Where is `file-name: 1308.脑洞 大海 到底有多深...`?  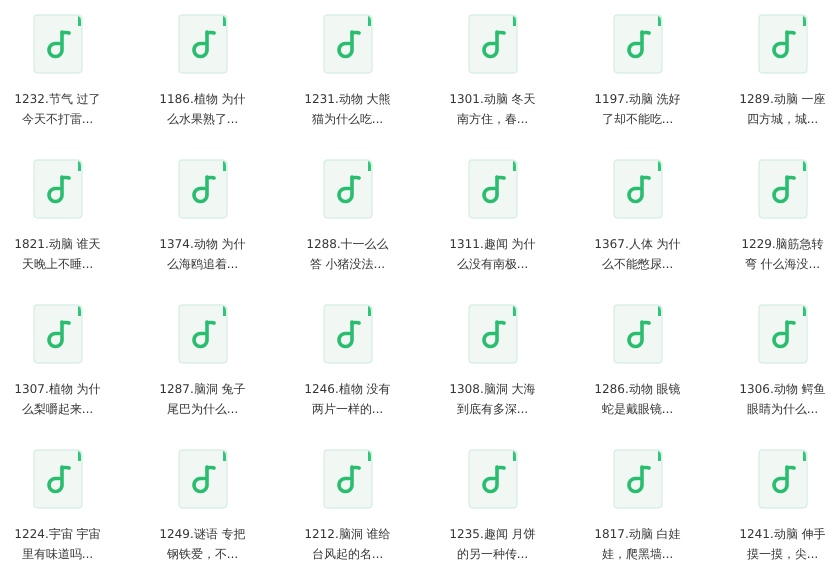
file-name: 1308.脑洞 大海 到底有多深... is located at coordinates (492, 399).